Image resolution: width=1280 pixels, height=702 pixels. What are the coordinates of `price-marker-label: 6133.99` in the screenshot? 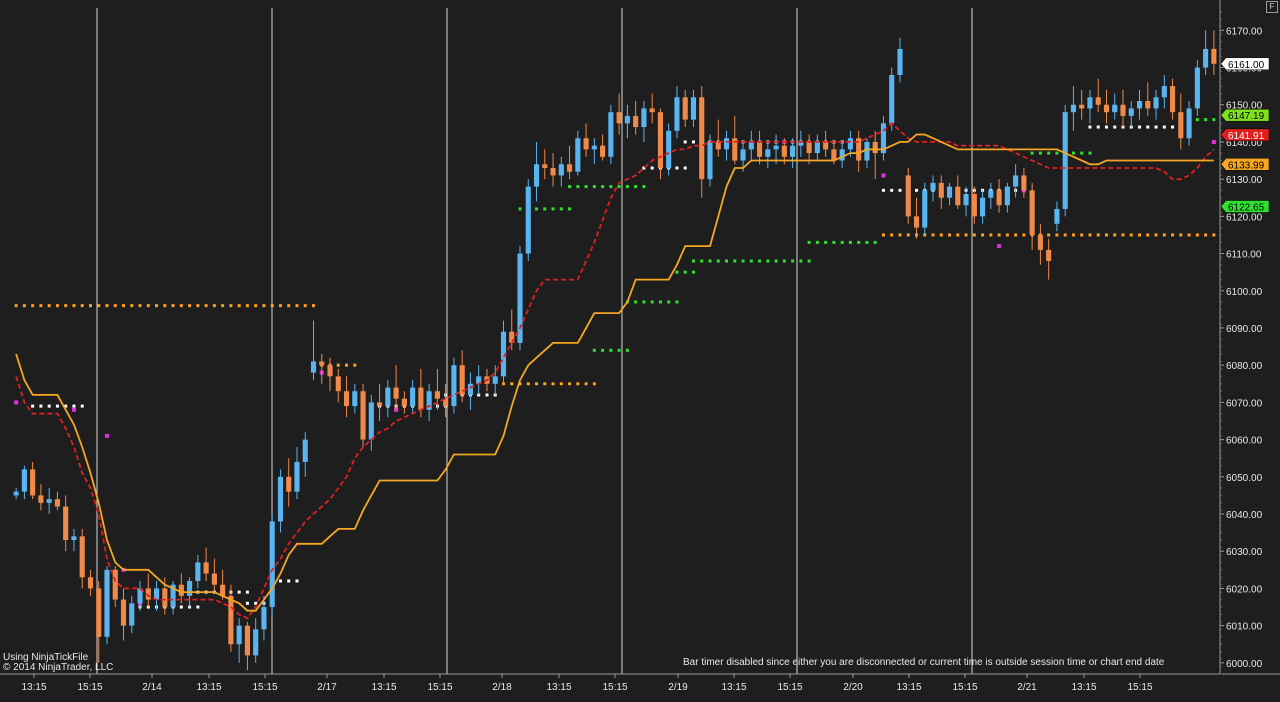 It's located at (1246, 165).